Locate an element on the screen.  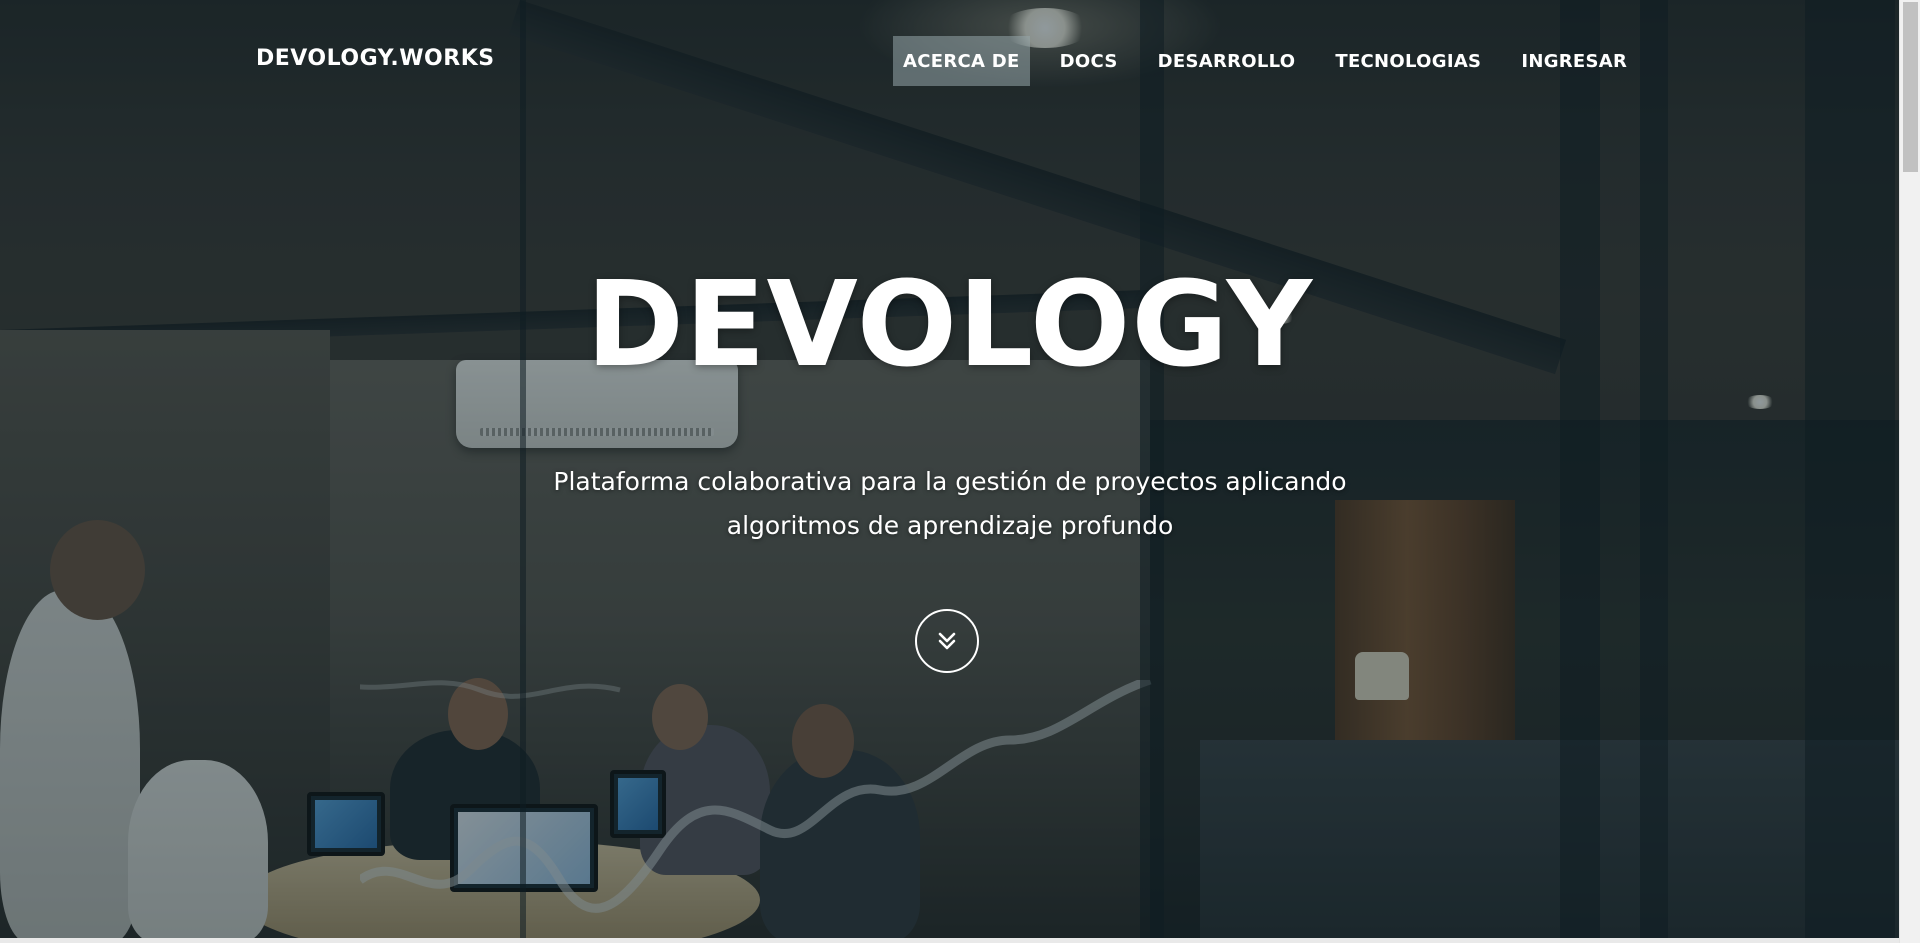
scrollbar-thumb is located at coordinates (1910, 87).